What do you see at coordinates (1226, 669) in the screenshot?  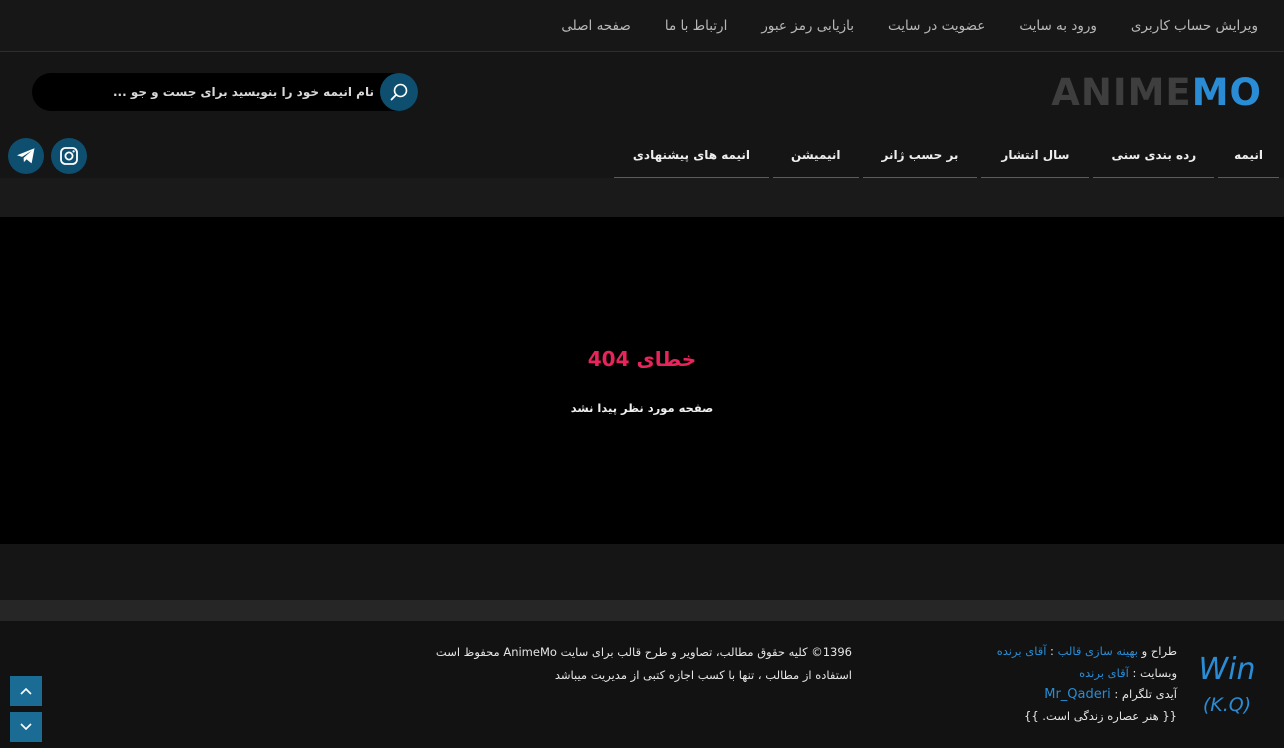 I see `logo-text-top: Win` at bounding box center [1226, 669].